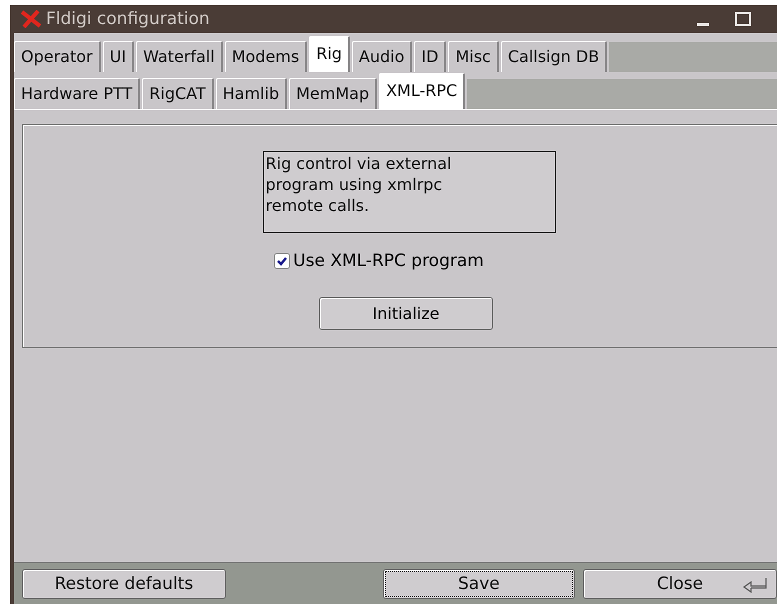 This screenshot has width=777, height=604. What do you see at coordinates (178, 93) in the screenshot?
I see `tab: RigCAT` at bounding box center [178, 93].